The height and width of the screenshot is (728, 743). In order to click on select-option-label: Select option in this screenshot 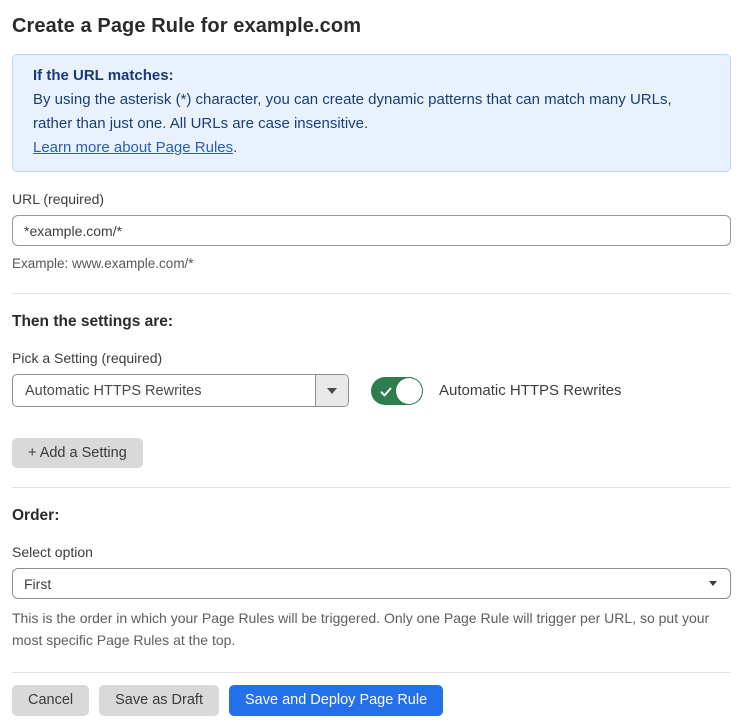, I will do `click(52, 552)`.